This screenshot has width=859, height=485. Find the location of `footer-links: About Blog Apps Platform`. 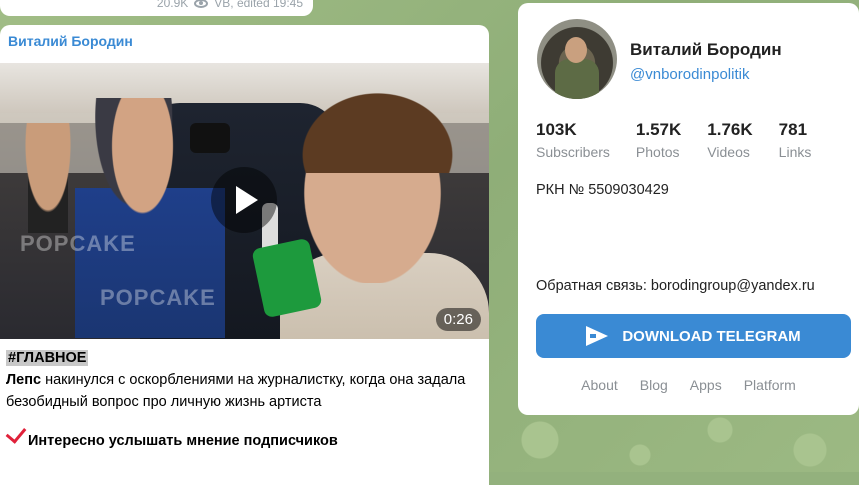

footer-links: About Blog Apps Platform is located at coordinates (688, 385).